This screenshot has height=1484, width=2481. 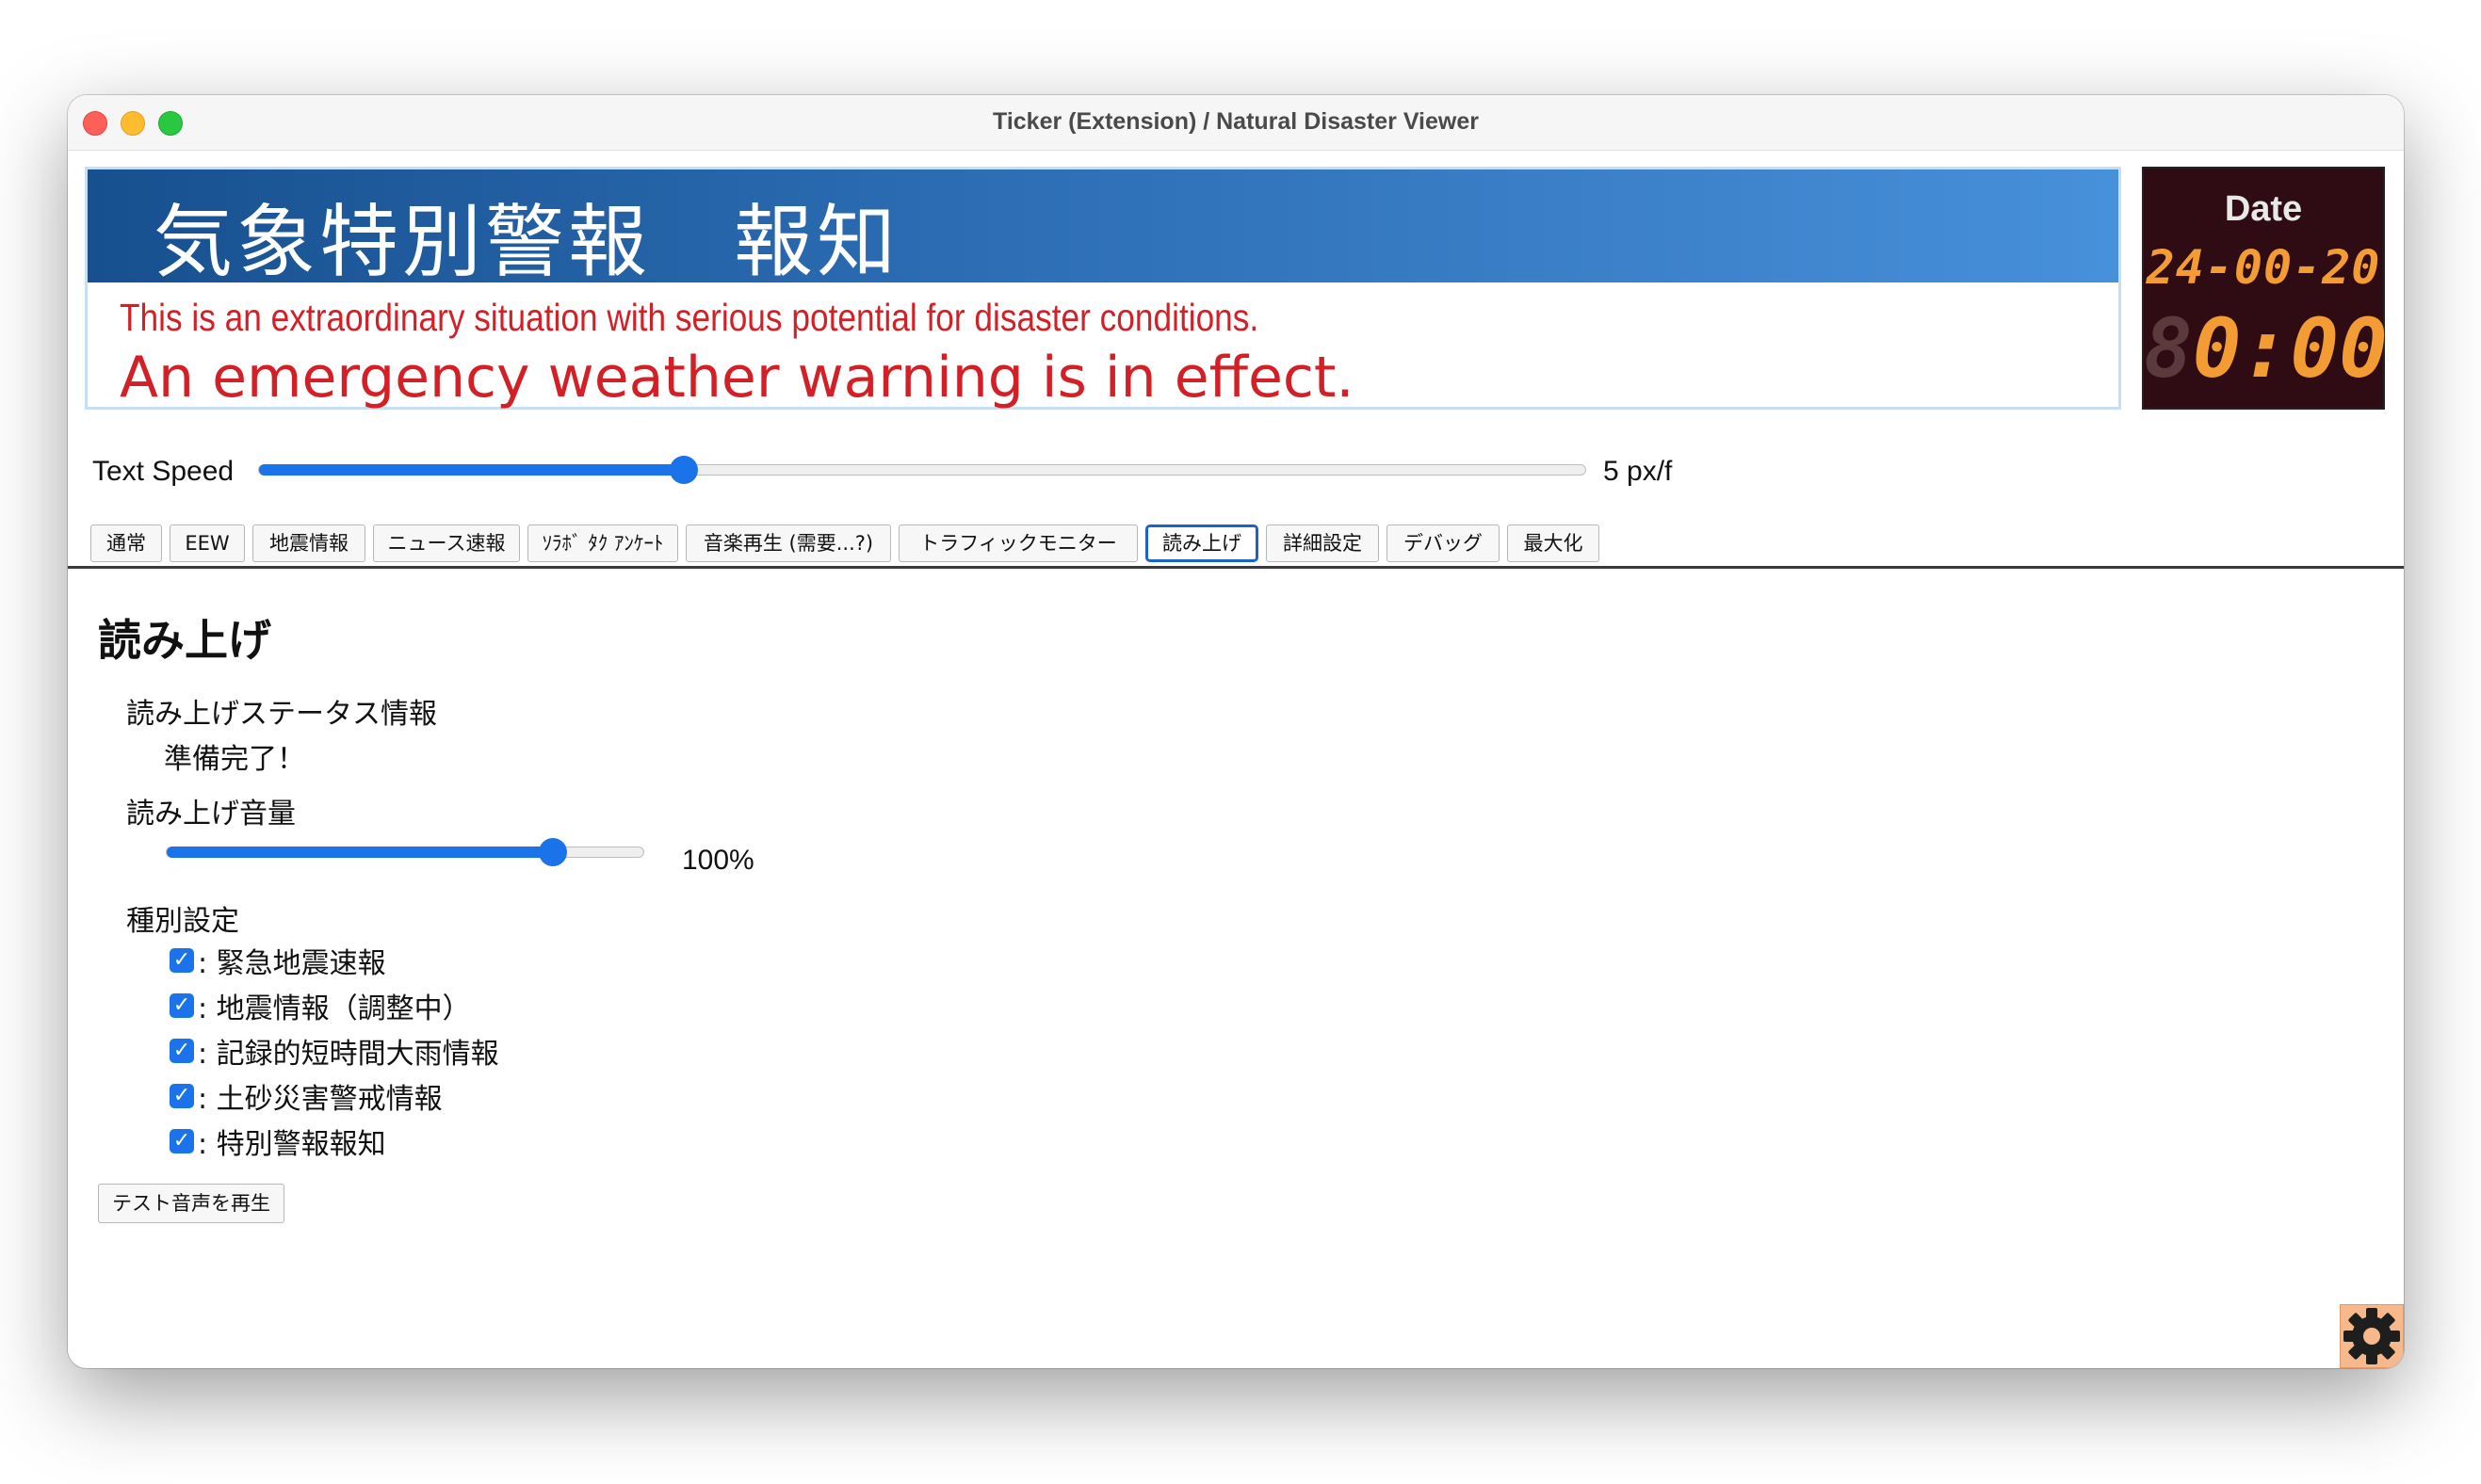 I want to click on text-speed-slider-fill, so click(x=471, y=470).